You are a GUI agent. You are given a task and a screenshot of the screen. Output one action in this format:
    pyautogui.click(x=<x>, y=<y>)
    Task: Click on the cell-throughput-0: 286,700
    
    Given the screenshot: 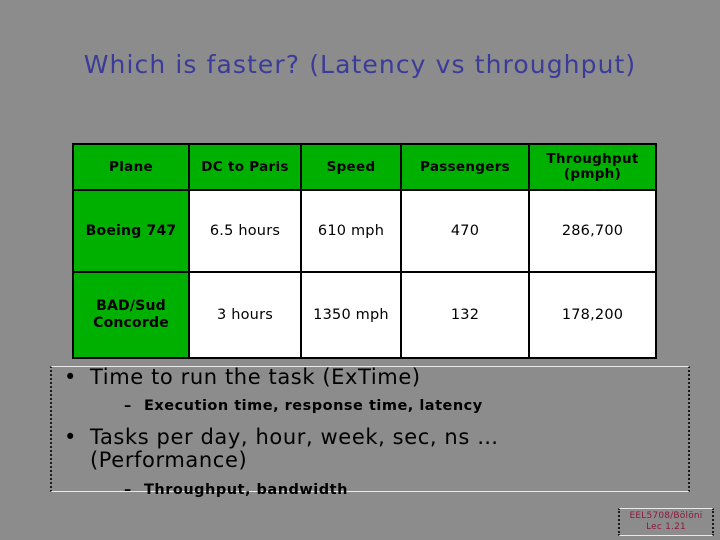 What is the action you would take?
    pyautogui.click(x=592, y=231)
    